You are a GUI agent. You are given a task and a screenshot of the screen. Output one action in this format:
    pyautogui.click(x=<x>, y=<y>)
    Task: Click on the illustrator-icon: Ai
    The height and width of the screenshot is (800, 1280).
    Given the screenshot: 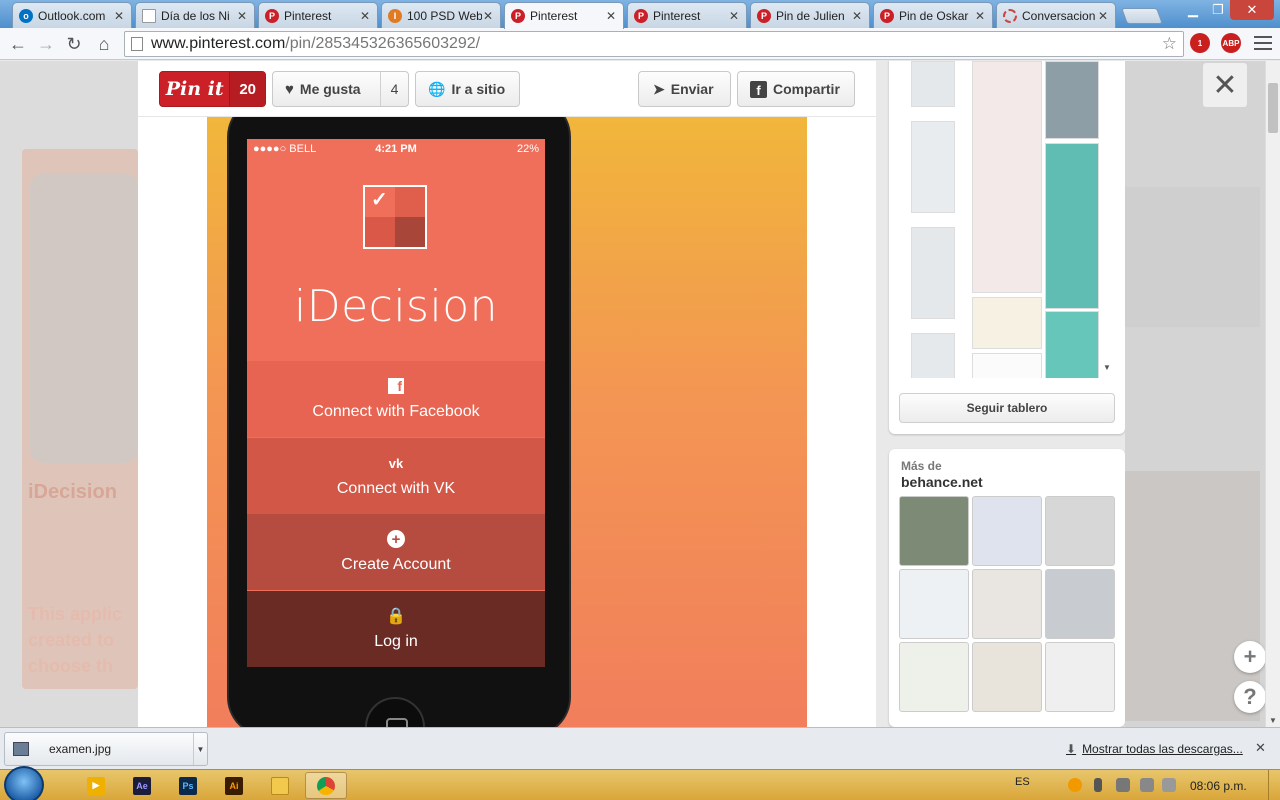 What is the action you would take?
    pyautogui.click(x=234, y=785)
    